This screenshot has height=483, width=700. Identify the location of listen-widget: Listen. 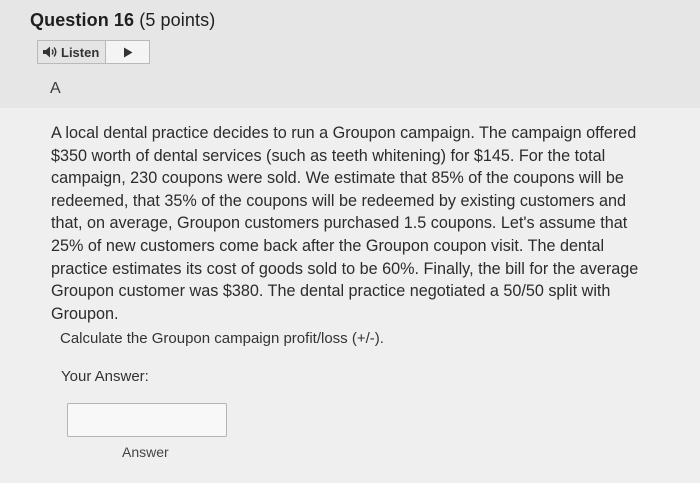
(93, 52).